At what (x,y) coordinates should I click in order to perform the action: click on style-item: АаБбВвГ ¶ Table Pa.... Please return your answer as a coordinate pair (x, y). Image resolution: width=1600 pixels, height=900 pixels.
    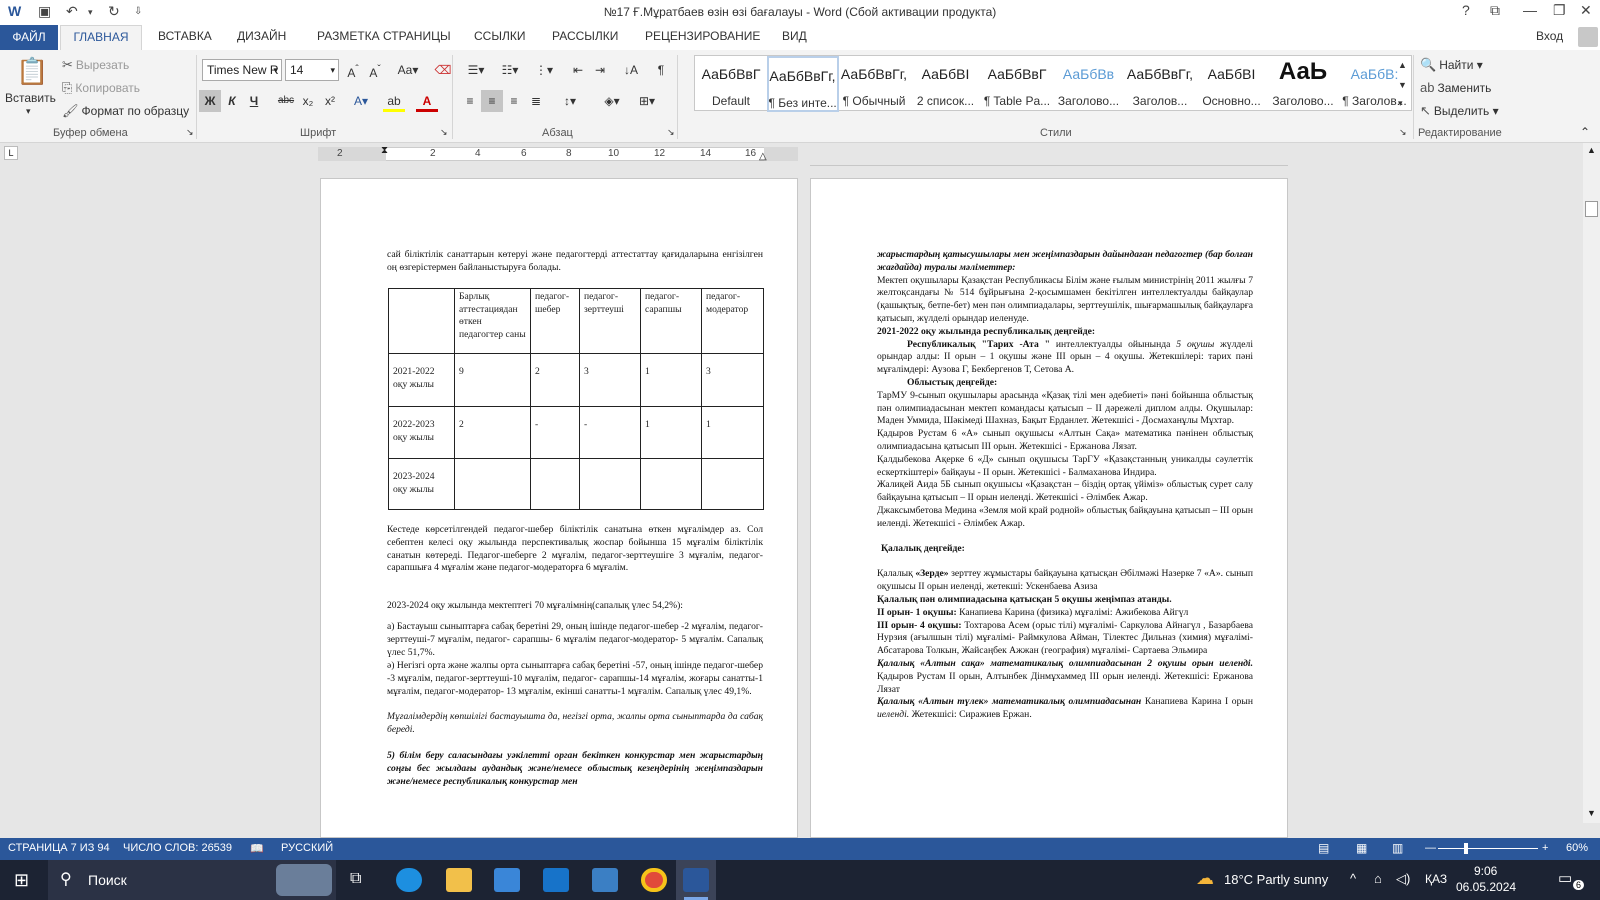
    Looking at the image, I should click on (1017, 84).